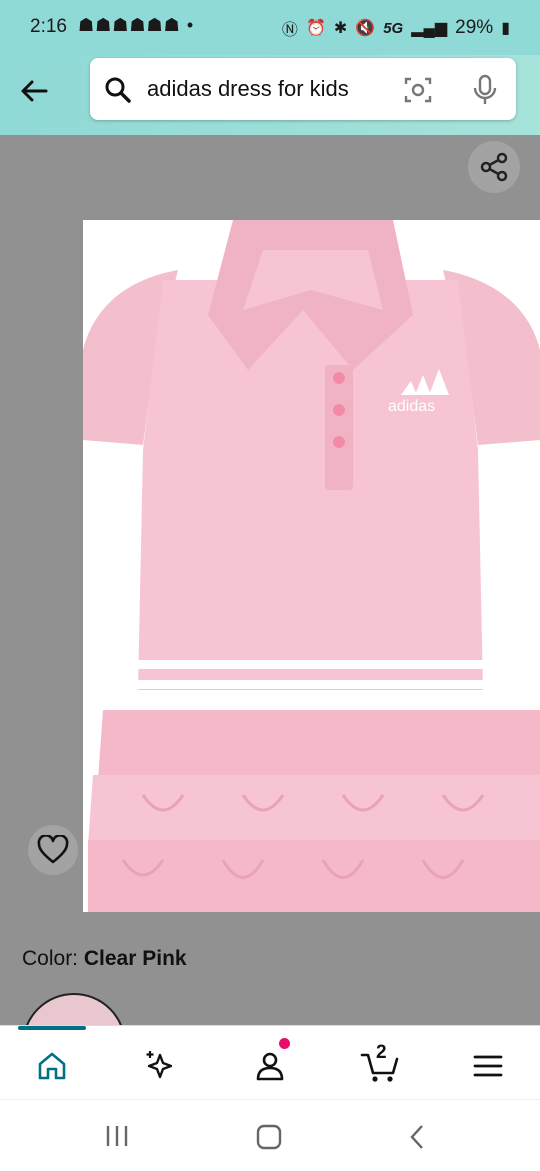 This screenshot has width=540, height=1171. I want to click on status-bar: 2:16 ☗☗☗☗☗☗ • Ⓝ ⏰ ✱ 🔇 5G ▂▄▆ 29% ▮, so click(270, 27).